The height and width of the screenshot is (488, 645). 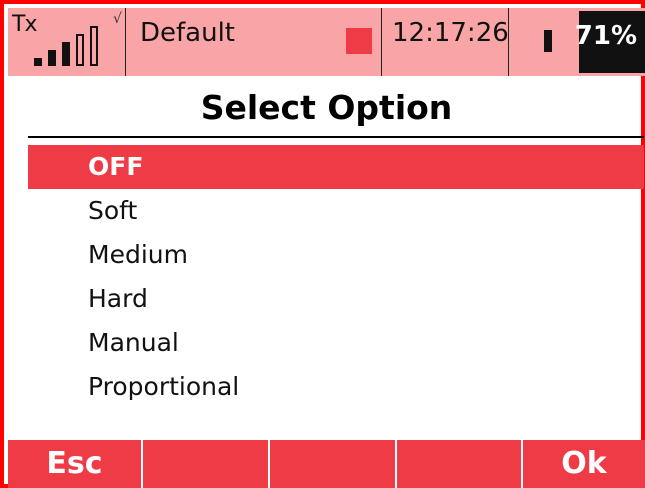 I want to click on model-indicator: Default, so click(x=254, y=42).